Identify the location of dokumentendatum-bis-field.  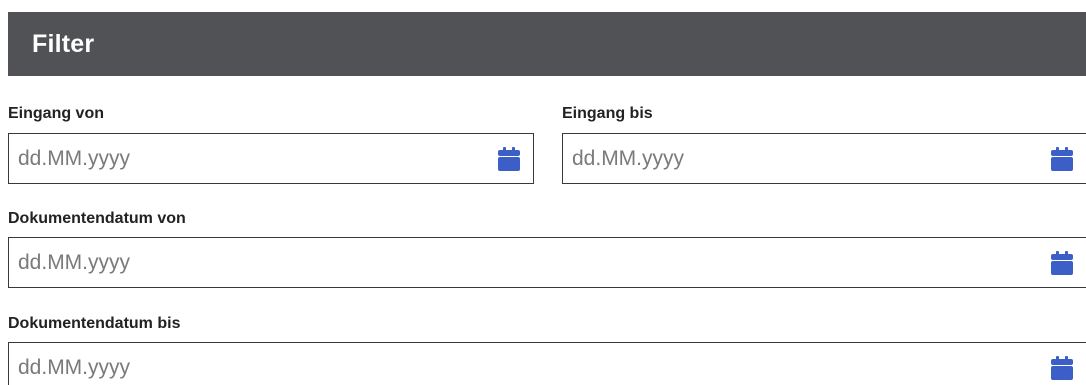
(547, 363).